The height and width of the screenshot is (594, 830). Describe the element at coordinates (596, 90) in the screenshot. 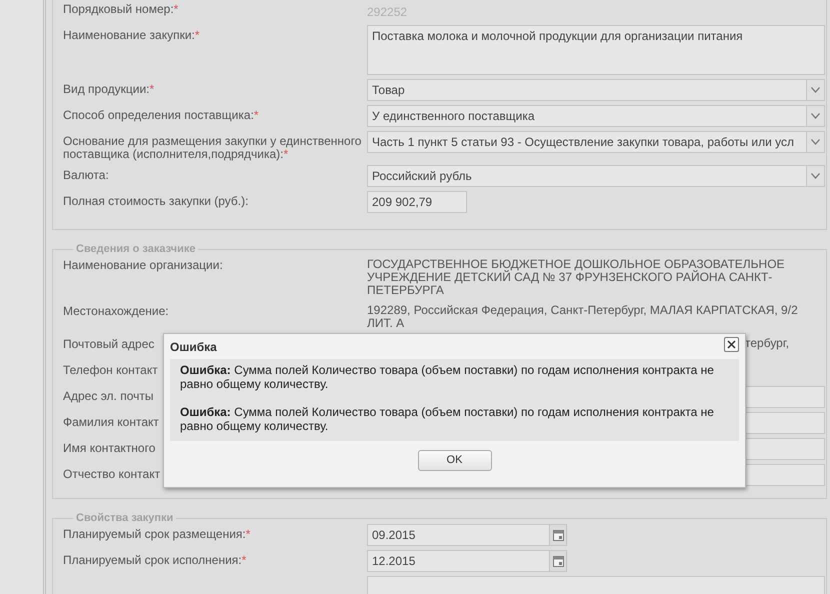

I see `select-field: Товар` at that location.